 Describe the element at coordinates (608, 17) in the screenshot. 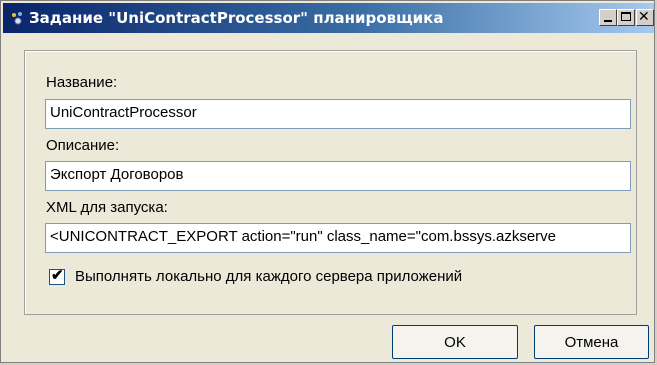

I see `minimize-button` at that location.